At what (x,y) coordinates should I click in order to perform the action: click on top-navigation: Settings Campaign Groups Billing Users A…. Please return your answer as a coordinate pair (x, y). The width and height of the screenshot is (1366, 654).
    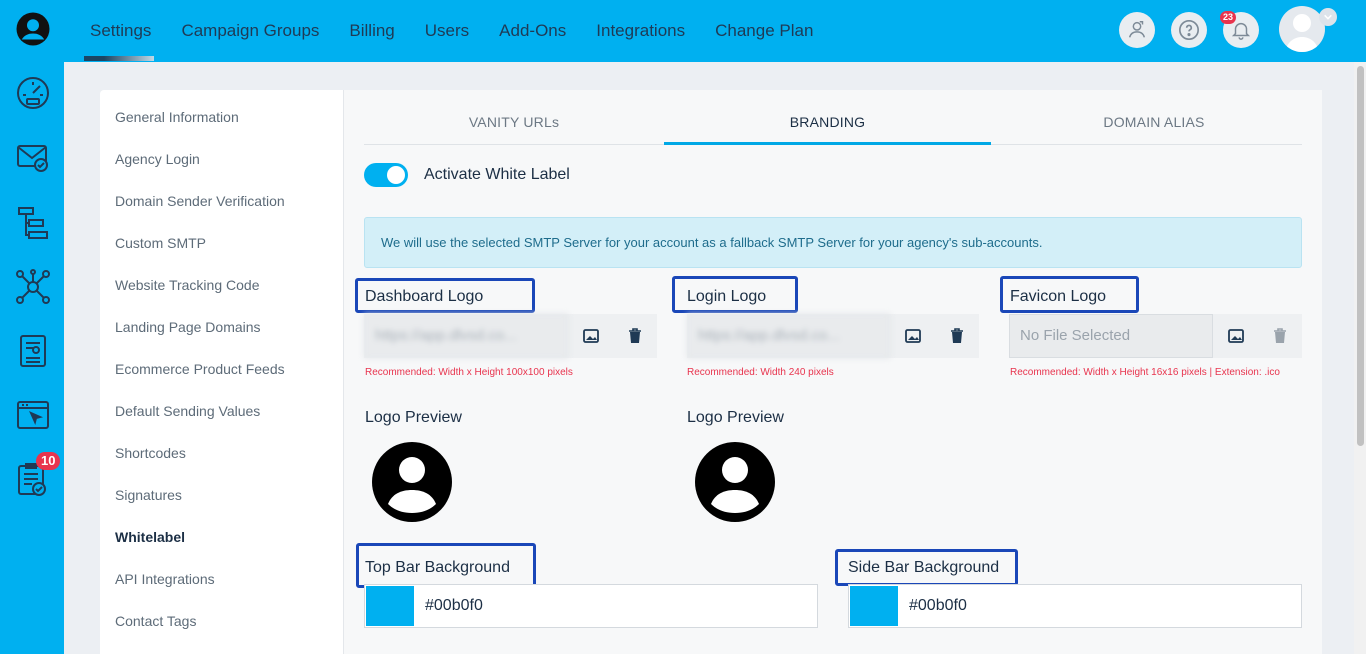
    Looking at the image, I should click on (448, 31).